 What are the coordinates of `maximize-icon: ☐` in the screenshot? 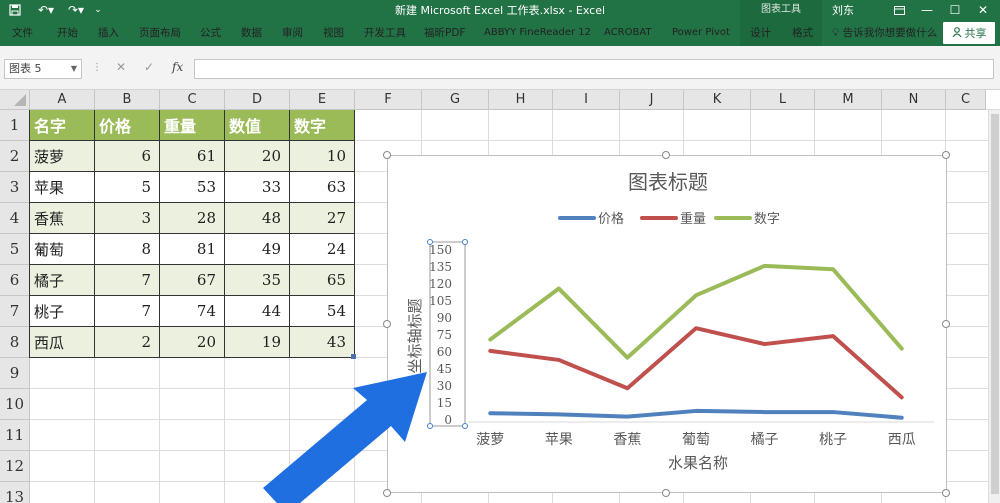 It's located at (955, 10).